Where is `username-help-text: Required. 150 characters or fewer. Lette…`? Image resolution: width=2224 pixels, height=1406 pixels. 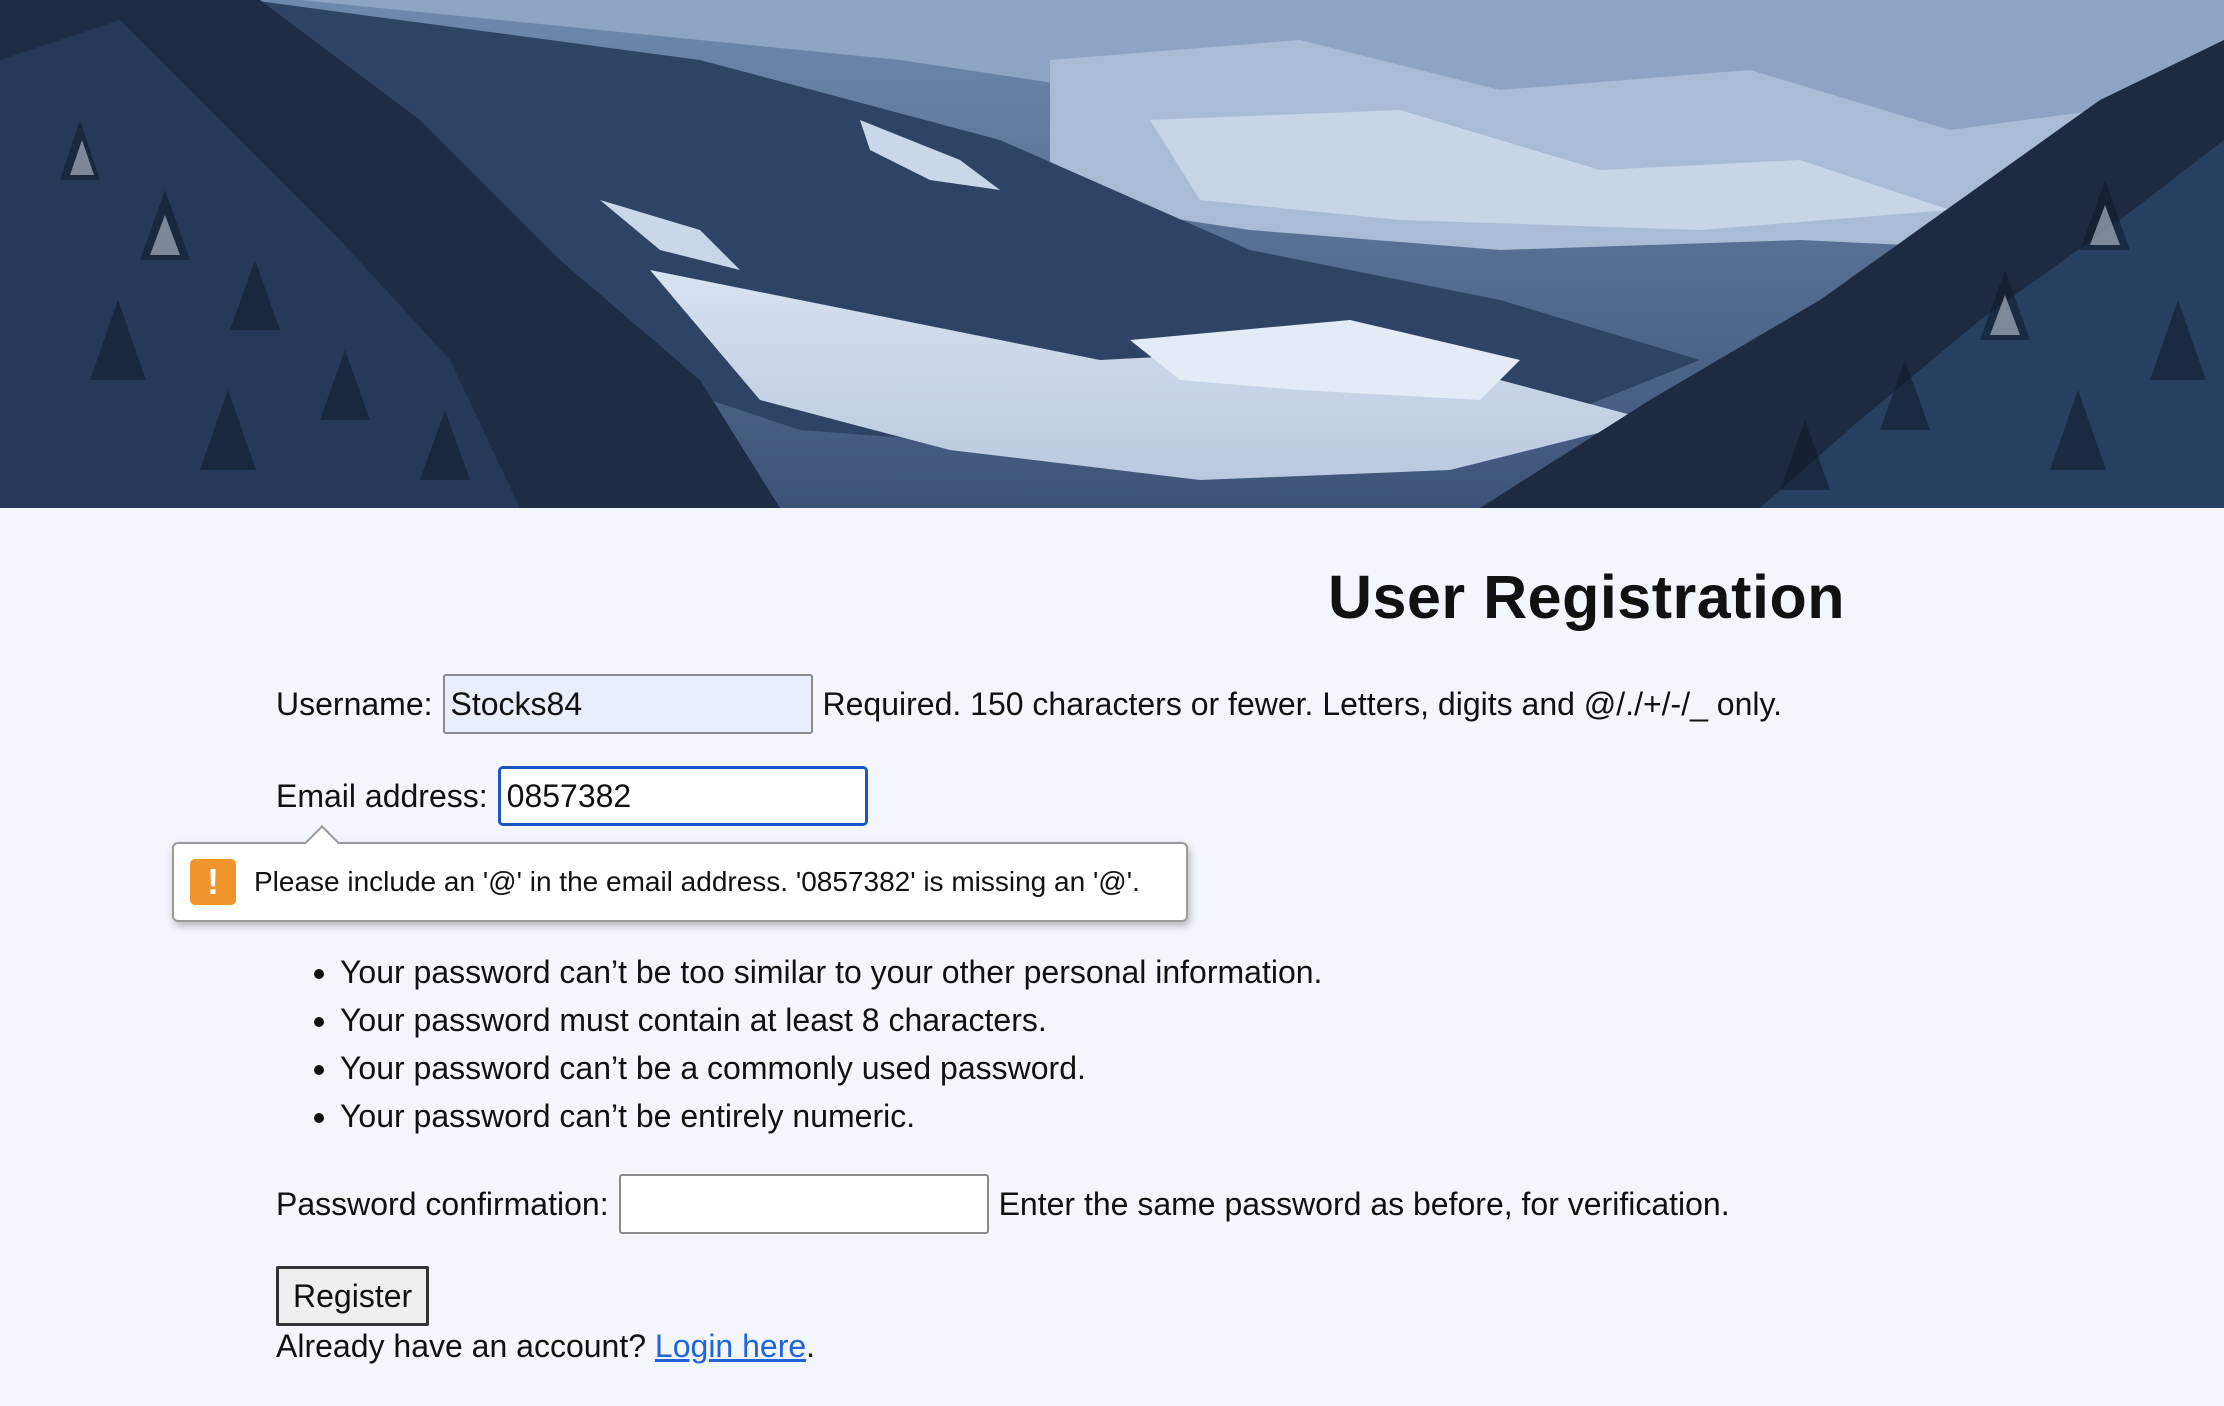 username-help-text: Required. 150 characters or fewer. Lette… is located at coordinates (1302, 703).